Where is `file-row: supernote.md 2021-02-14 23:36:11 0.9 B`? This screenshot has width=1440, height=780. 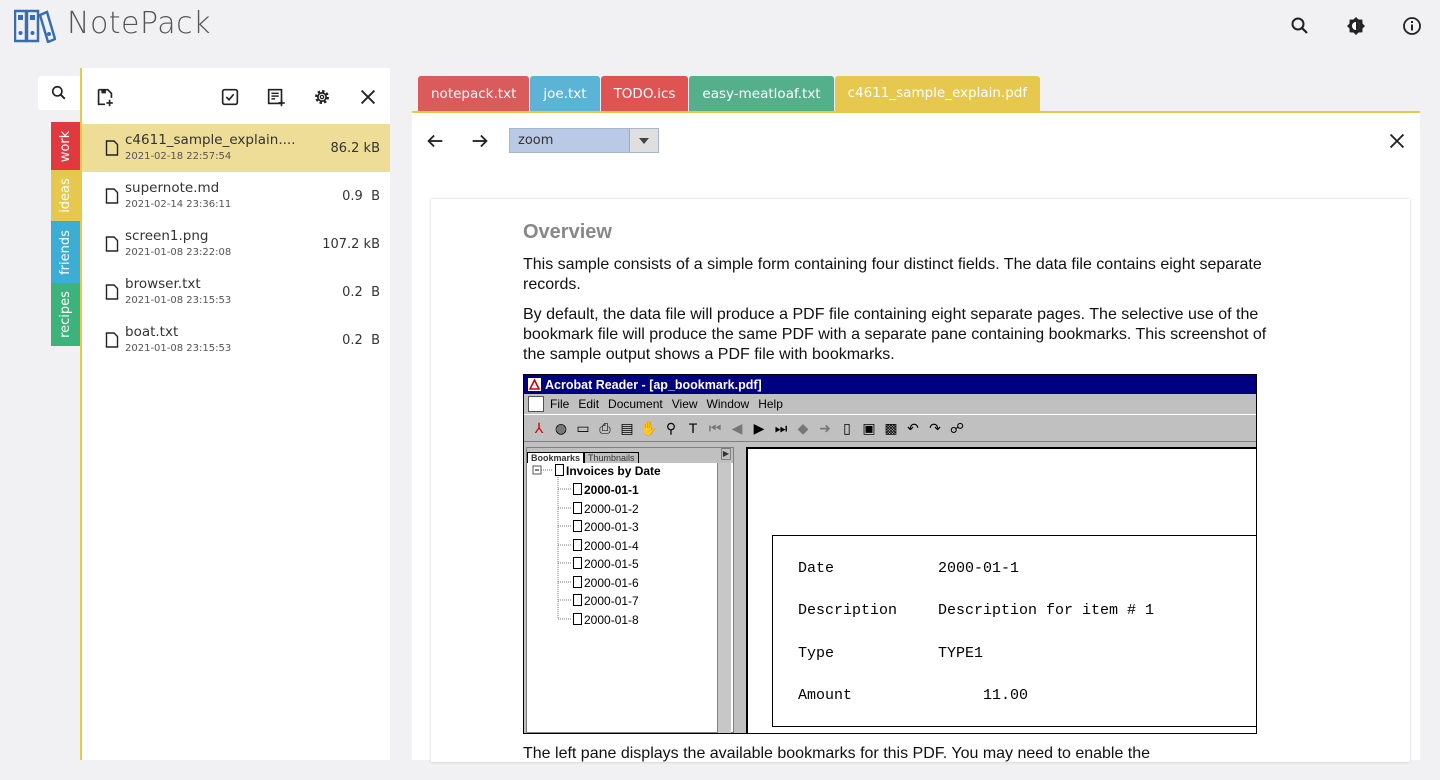
file-row: supernote.md 2021-02-14 23:36:11 0.9 B is located at coordinates (236, 196).